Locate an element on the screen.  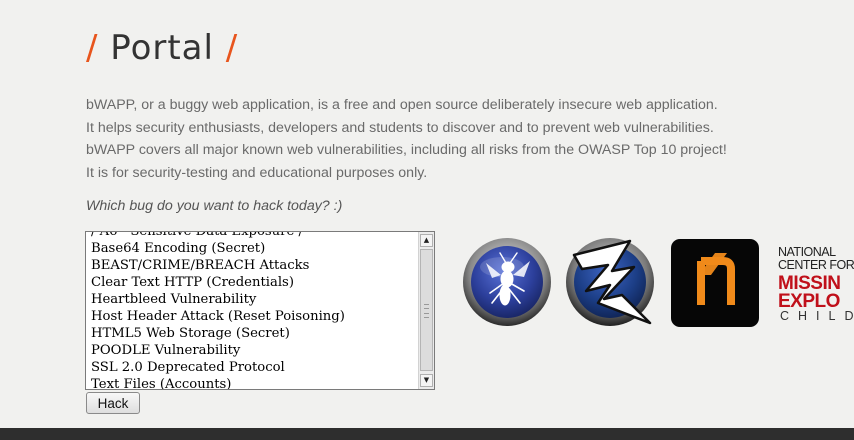
zap-logo is located at coordinates (610, 282).